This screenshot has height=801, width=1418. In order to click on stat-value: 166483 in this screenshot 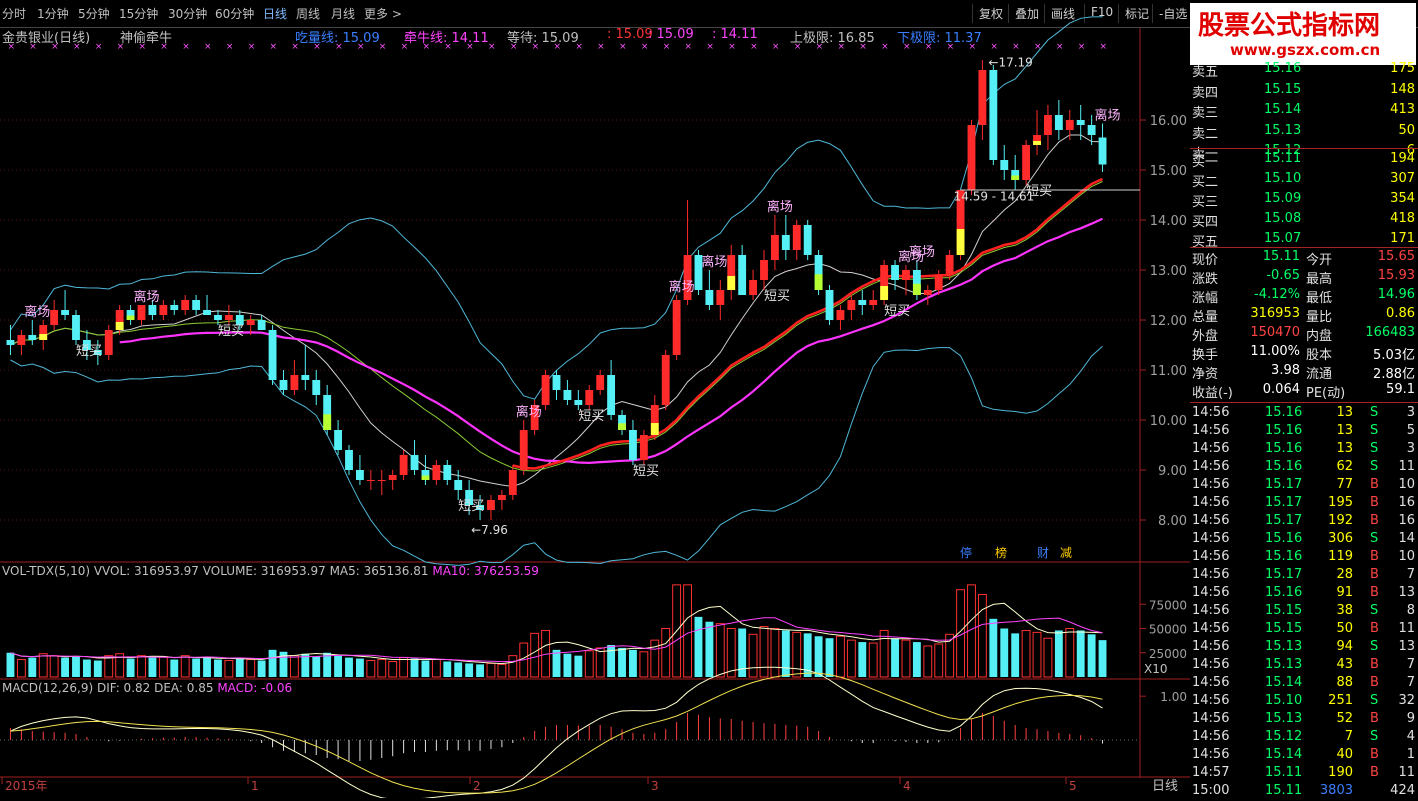, I will do `click(1390, 332)`.